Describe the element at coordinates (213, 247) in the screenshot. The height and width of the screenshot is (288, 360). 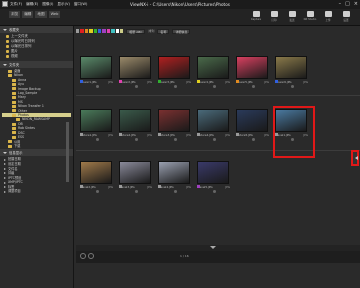
I see `expand-filmstrip-icon` at that location.